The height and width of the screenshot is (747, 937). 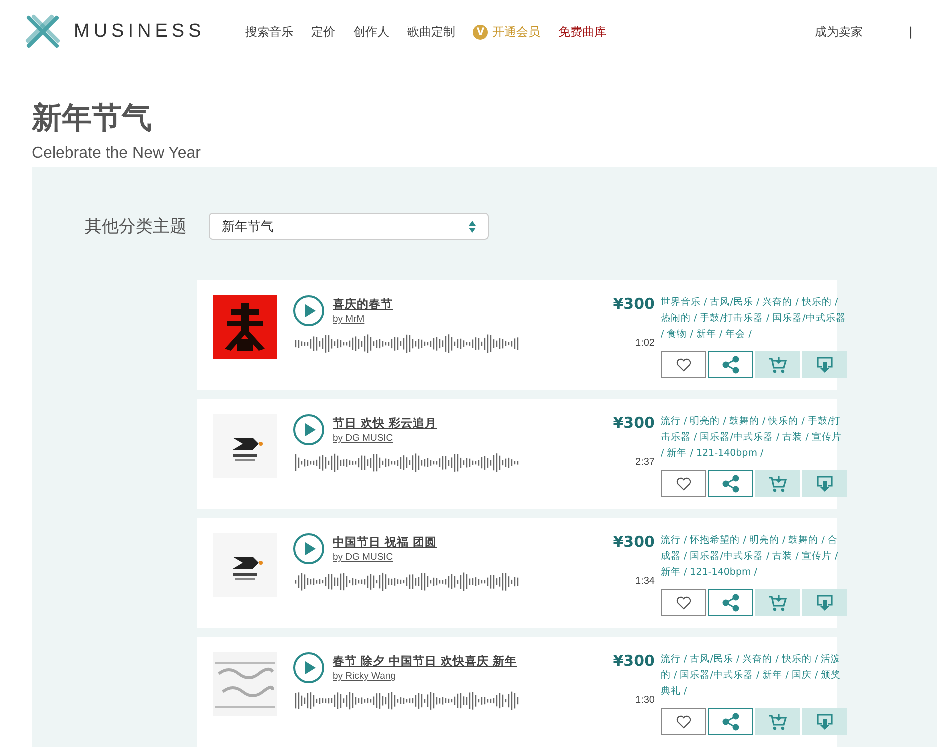 I want to click on filter-label: 其他分类主题, so click(x=136, y=227).